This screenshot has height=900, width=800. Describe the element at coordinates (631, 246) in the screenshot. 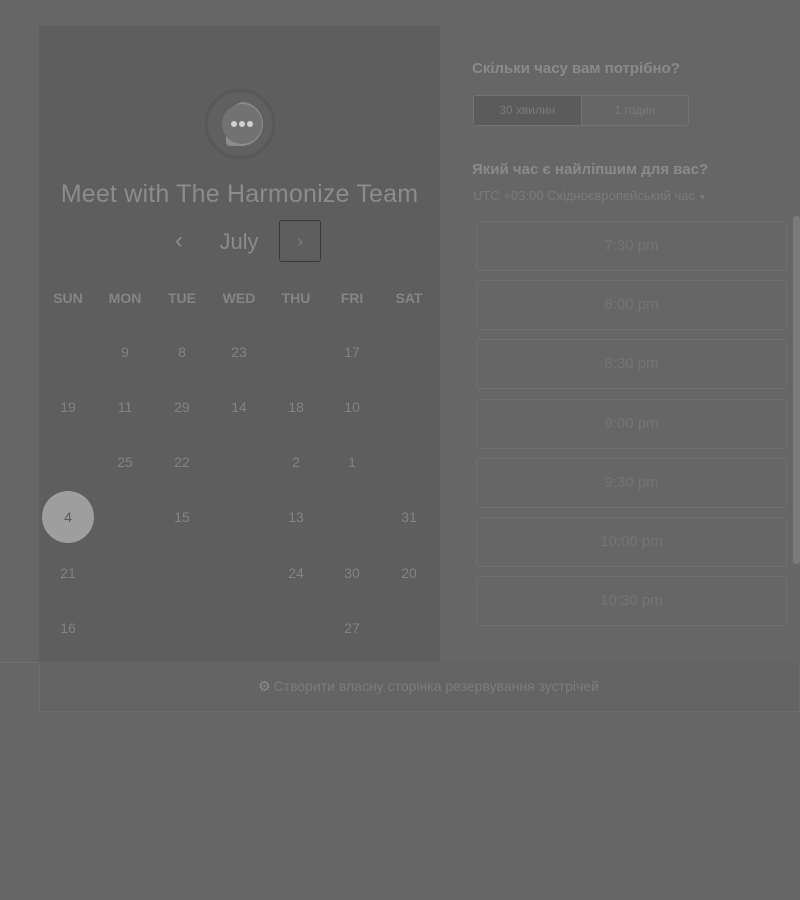

I see `time-slot: 7:30 pm` at that location.